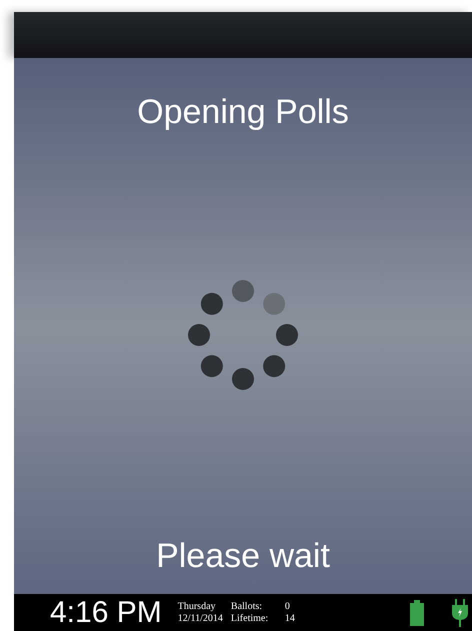 This screenshot has width=472, height=631. Describe the element at coordinates (460, 612) in the screenshot. I see `plug-icon` at that location.